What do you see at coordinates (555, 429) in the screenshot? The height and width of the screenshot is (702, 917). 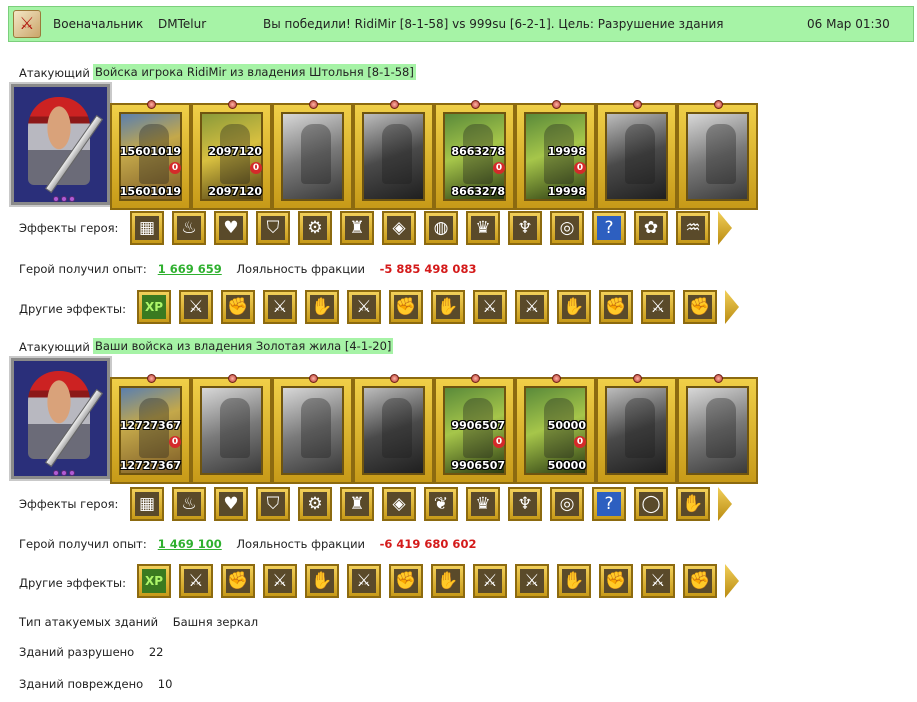 I see `troop-slot: 50000 0 50000` at bounding box center [555, 429].